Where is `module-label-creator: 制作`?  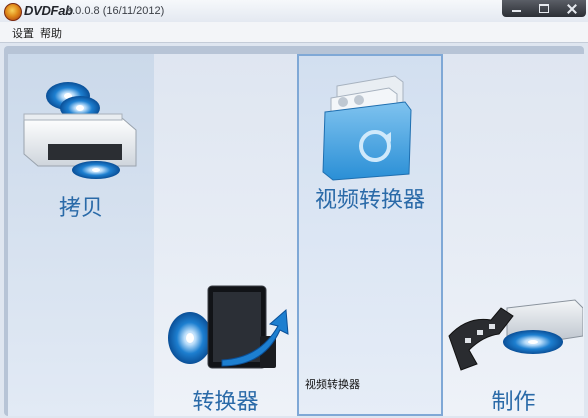 module-label-creator: 制作 is located at coordinates (513, 402).